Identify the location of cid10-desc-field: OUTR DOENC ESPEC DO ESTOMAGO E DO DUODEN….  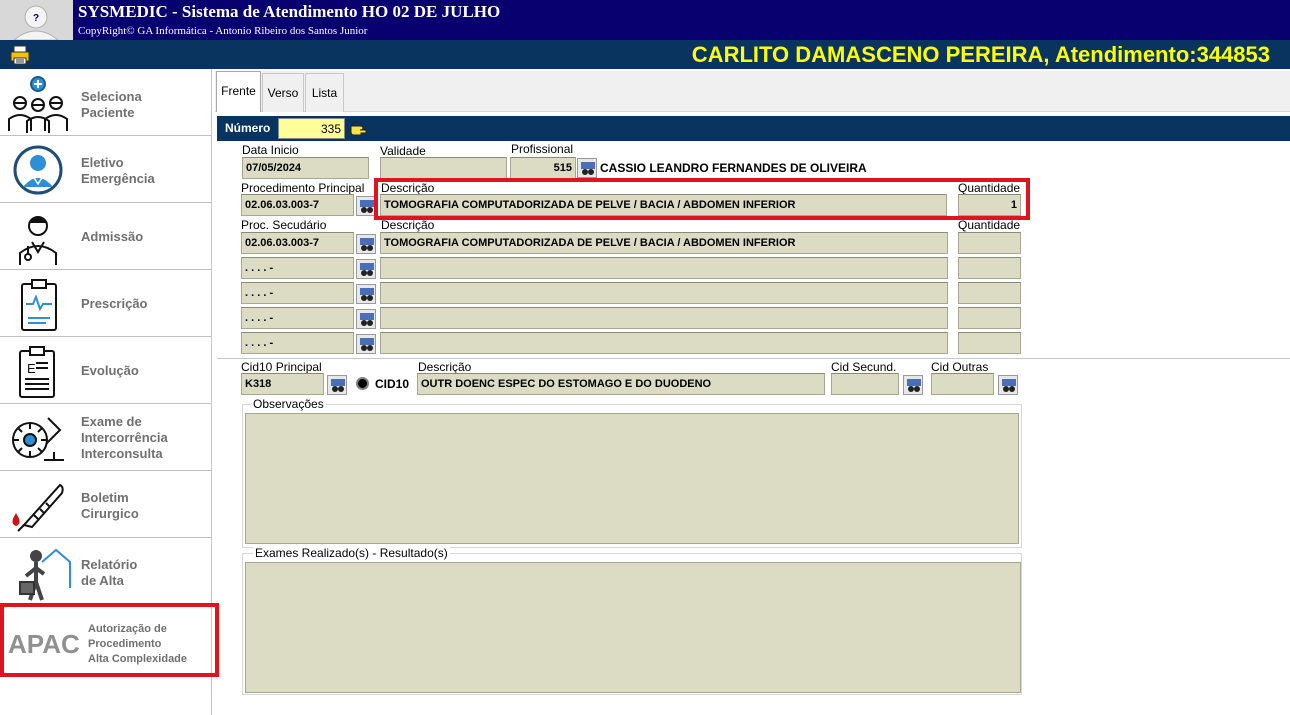
(621, 384).